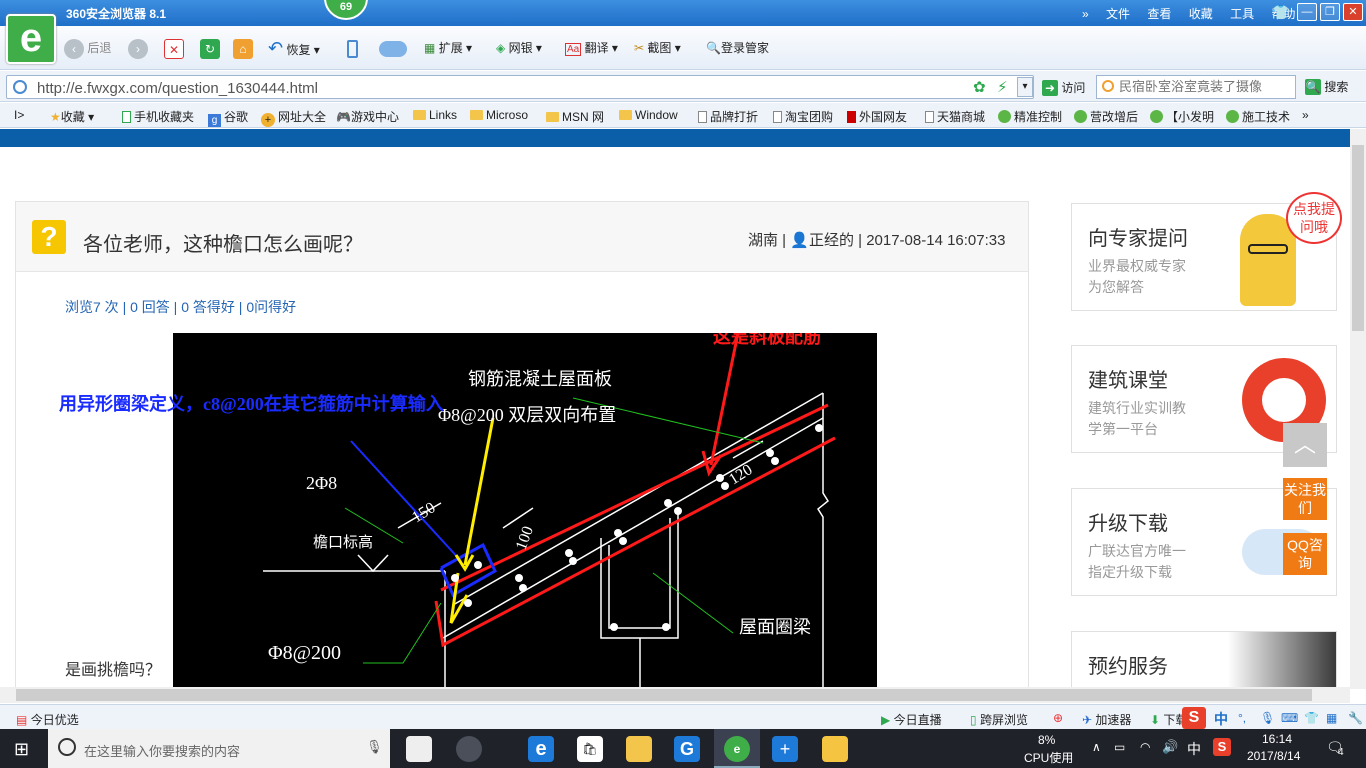 The width and height of the screenshot is (1366, 768). Describe the element at coordinates (999, 719) in the screenshot. I see `cross-screen: ▯ 跨屏浏览` at that location.